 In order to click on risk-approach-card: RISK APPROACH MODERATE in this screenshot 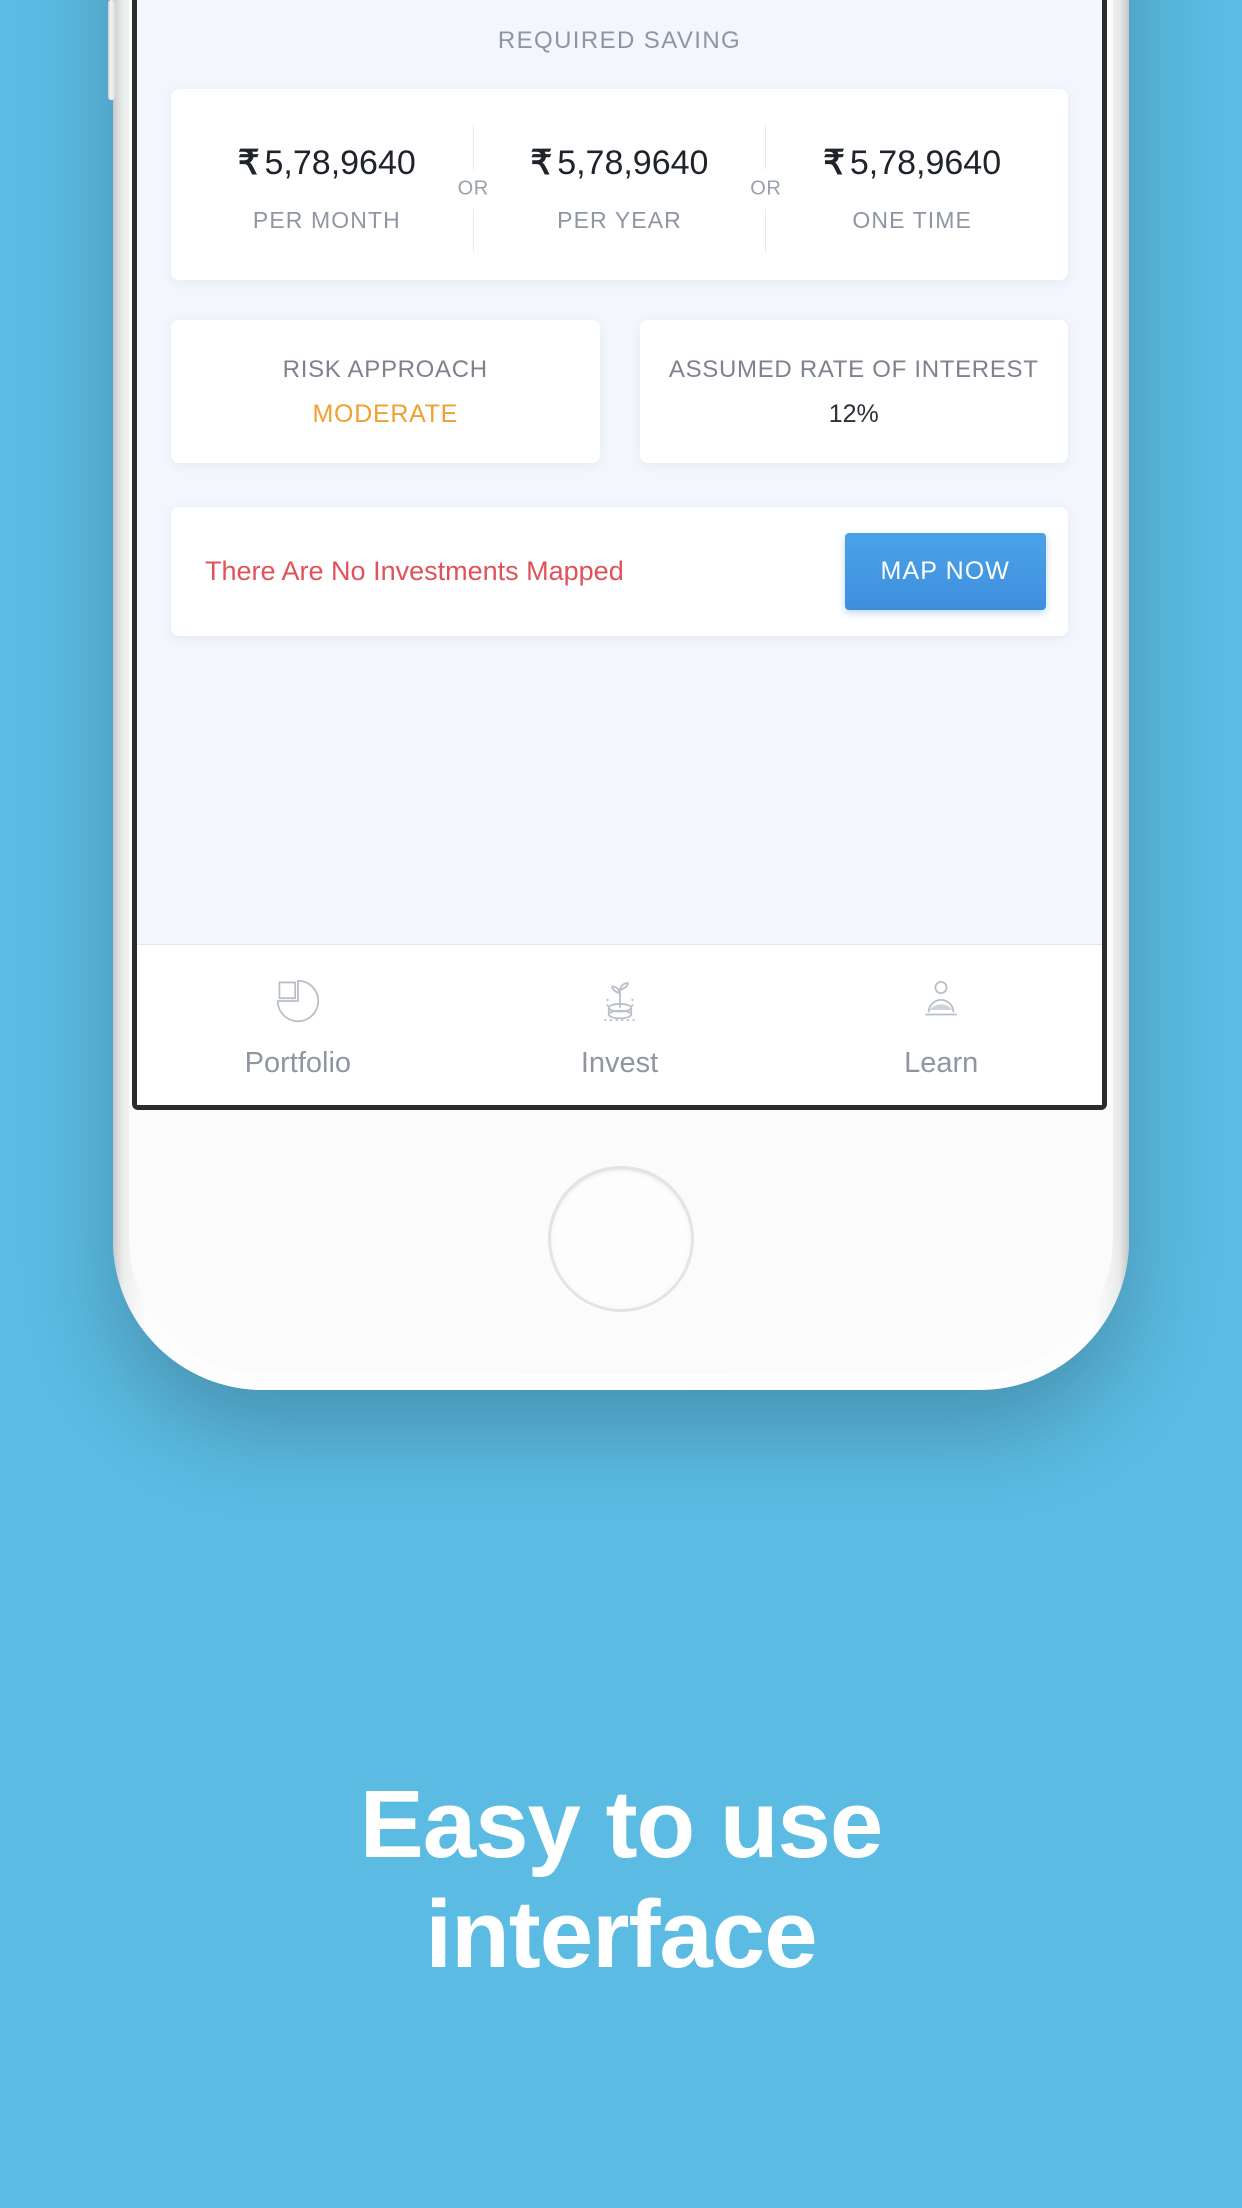, I will do `click(385, 391)`.